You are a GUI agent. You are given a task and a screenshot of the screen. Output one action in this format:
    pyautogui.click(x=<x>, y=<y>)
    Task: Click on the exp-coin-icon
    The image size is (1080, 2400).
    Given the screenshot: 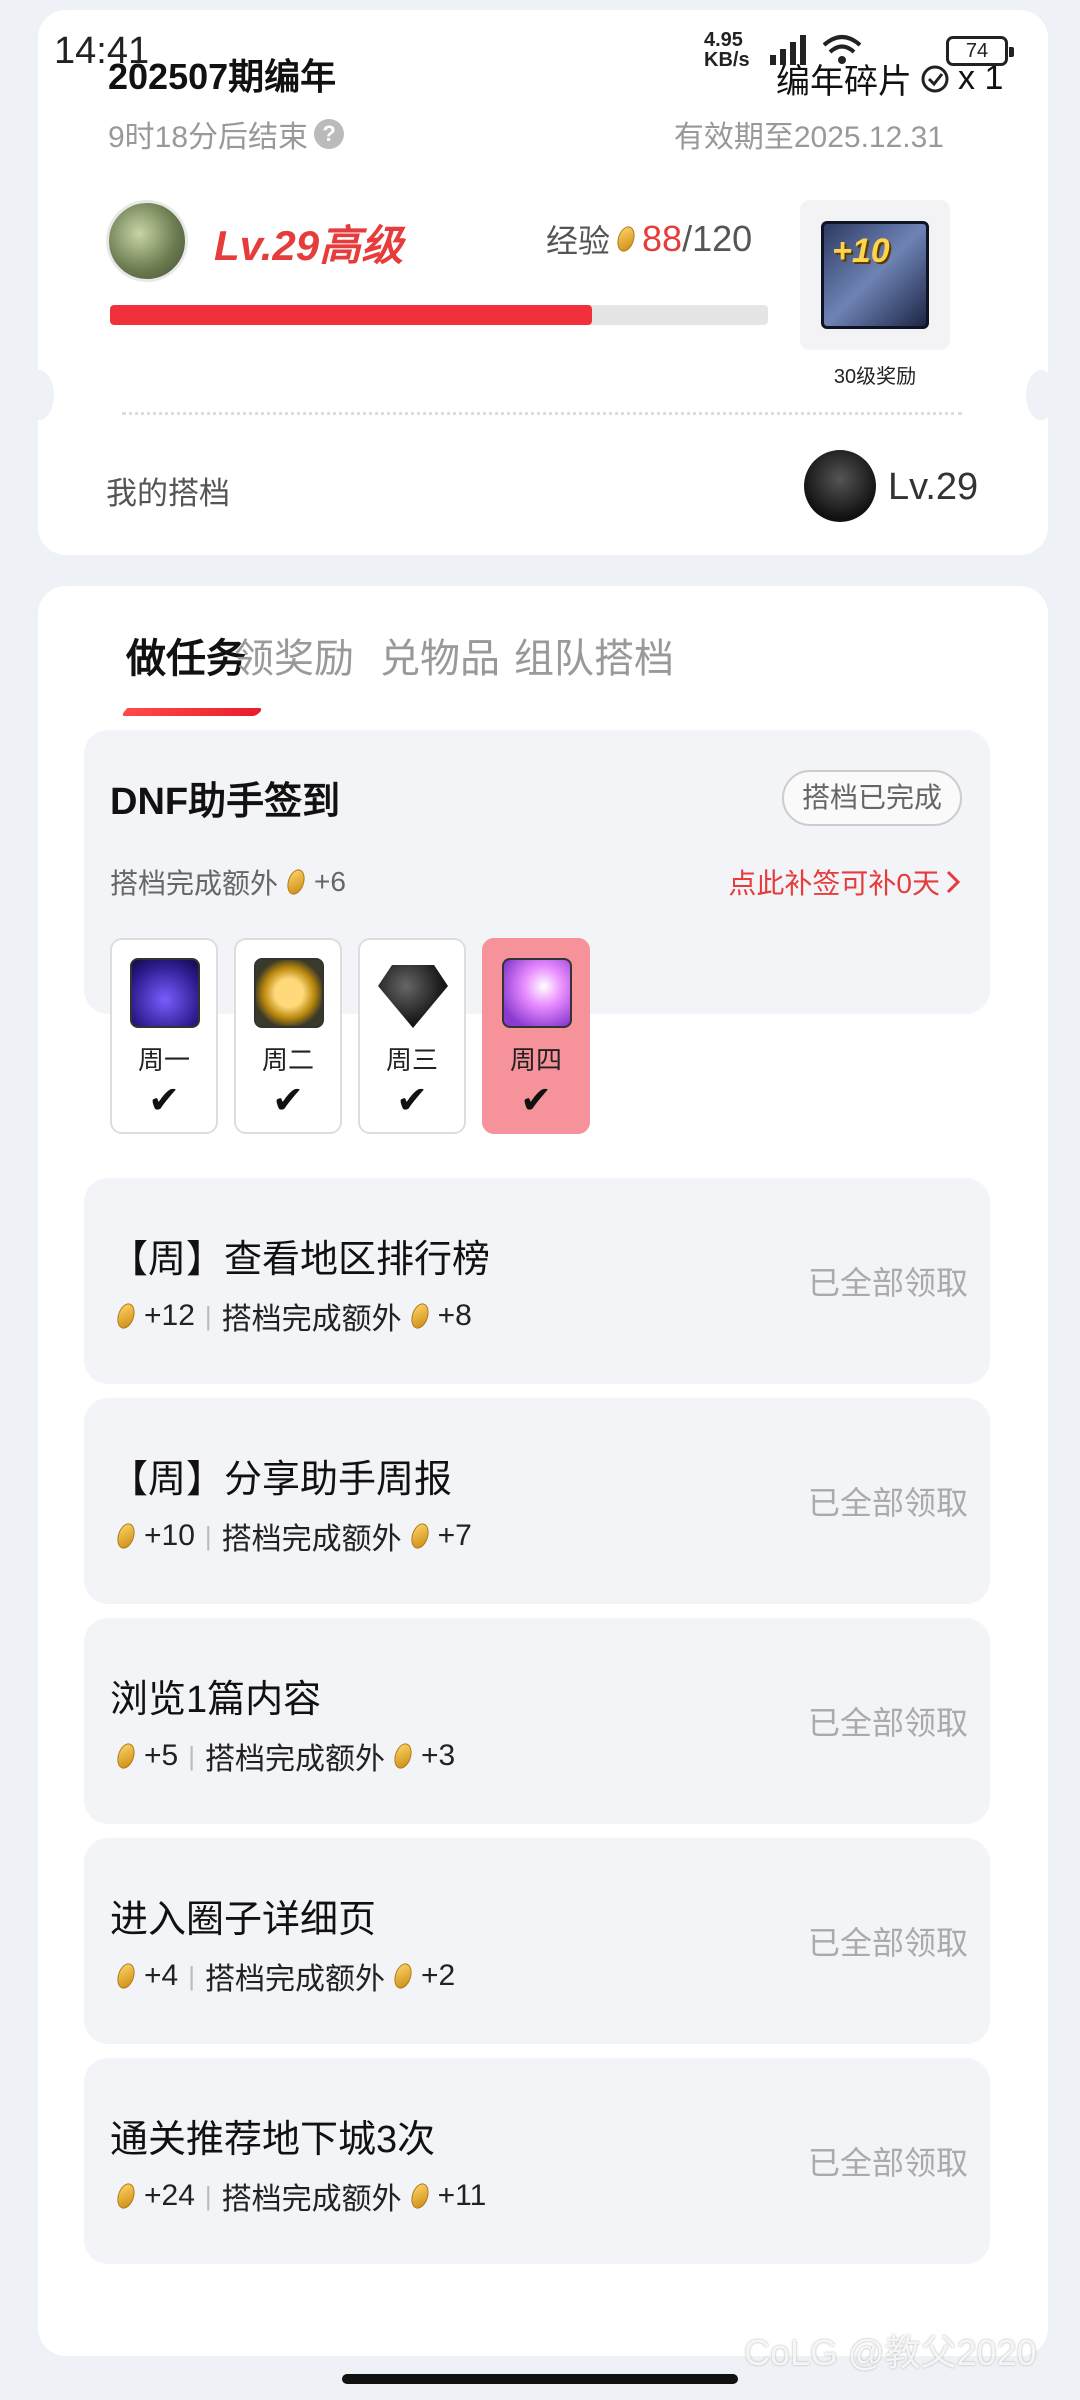 What is the action you would take?
    pyautogui.click(x=626, y=239)
    